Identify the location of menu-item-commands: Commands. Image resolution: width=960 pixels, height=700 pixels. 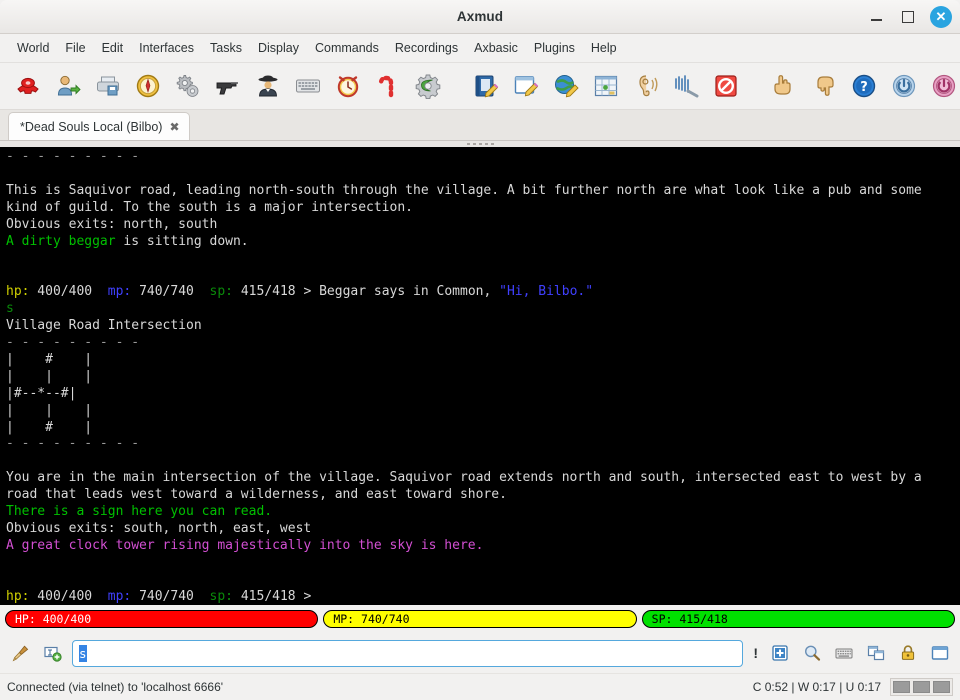
(347, 48).